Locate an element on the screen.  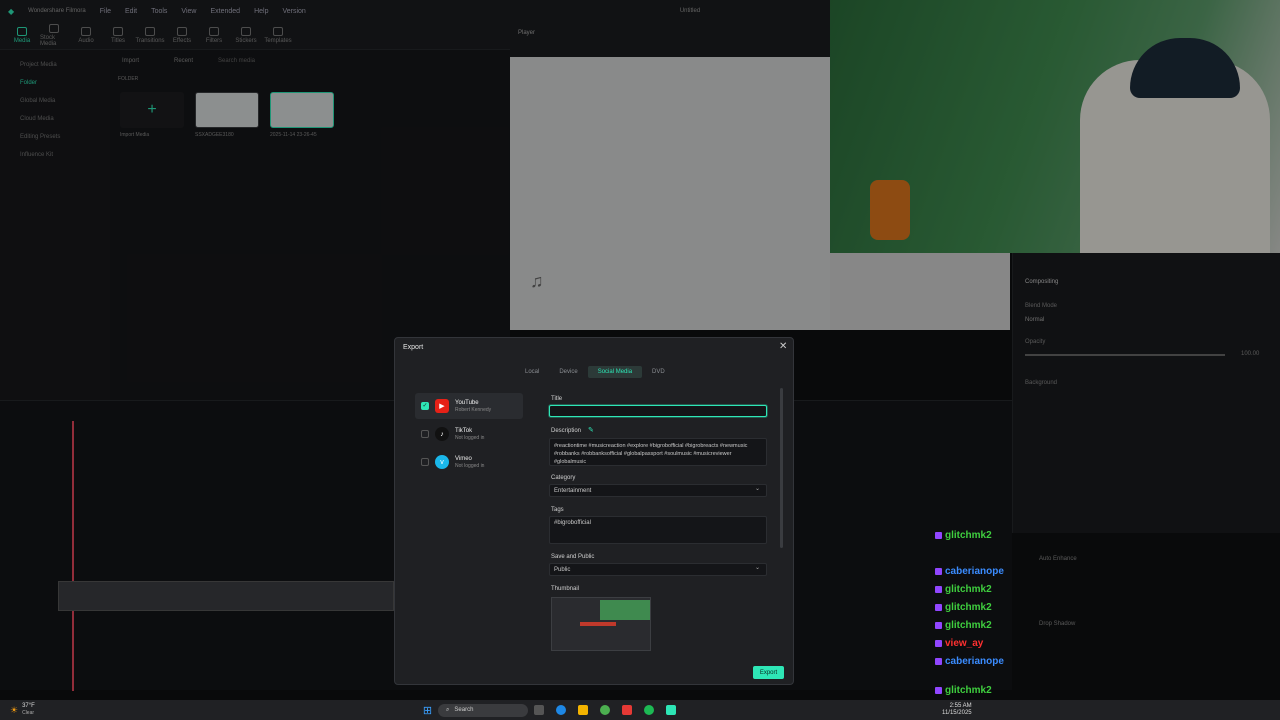
close-icon: ✕ is located at coordinates (783, 346).